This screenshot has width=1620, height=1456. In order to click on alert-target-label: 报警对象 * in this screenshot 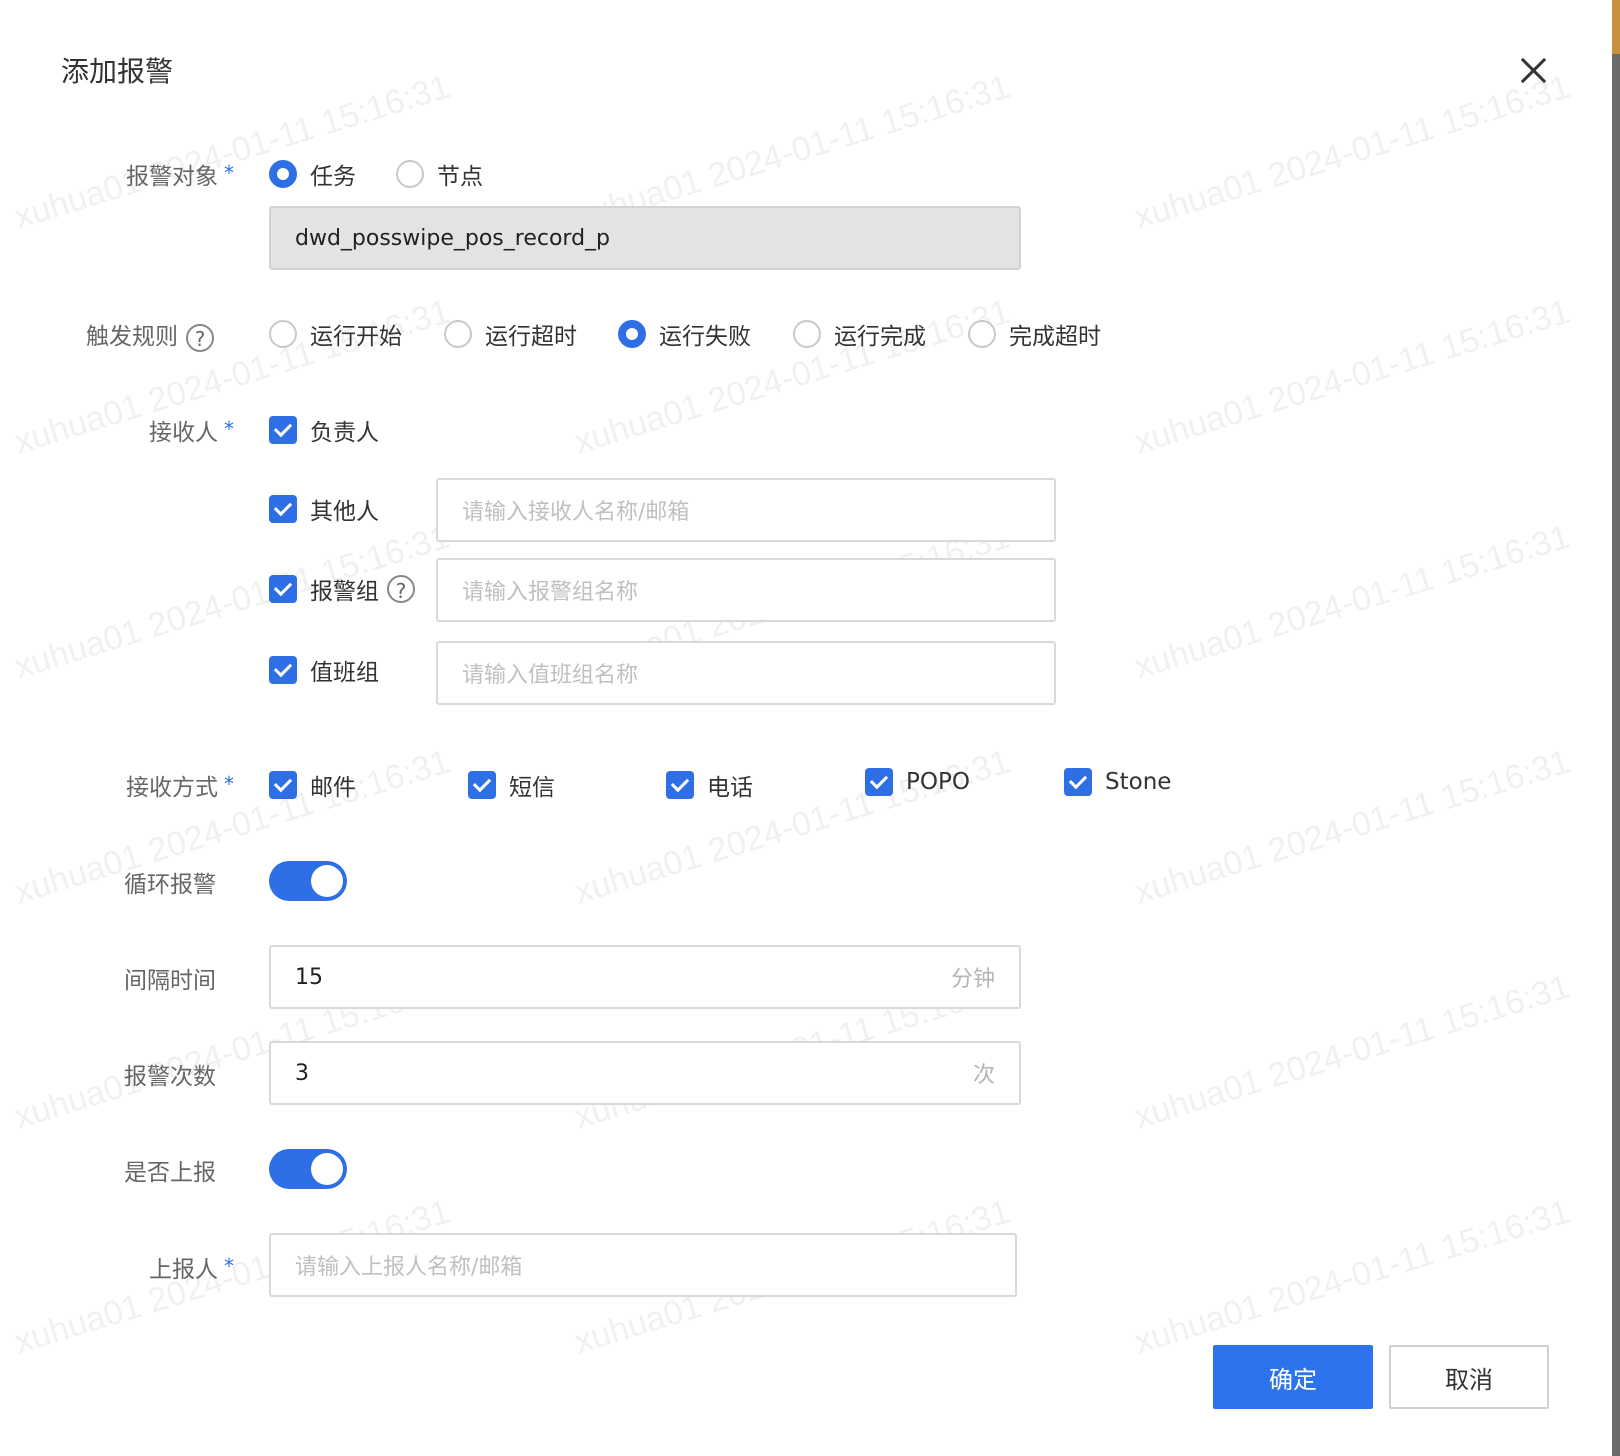, I will do `click(180, 174)`.